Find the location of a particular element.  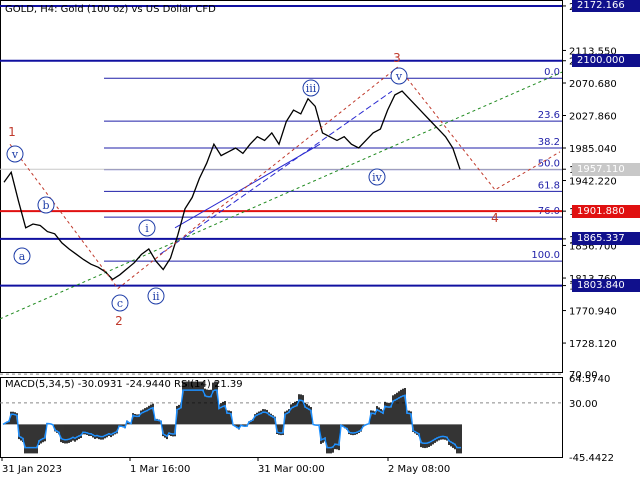

price-tick-label: 1985.040 is located at coordinates (593, 149).